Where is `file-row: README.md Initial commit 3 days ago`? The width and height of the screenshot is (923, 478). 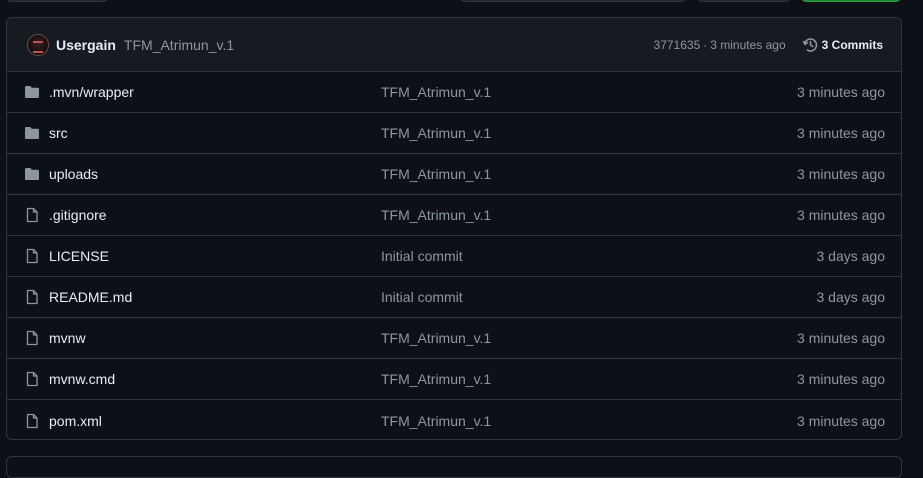
file-row: README.md Initial commit 3 days ago is located at coordinates (454, 297).